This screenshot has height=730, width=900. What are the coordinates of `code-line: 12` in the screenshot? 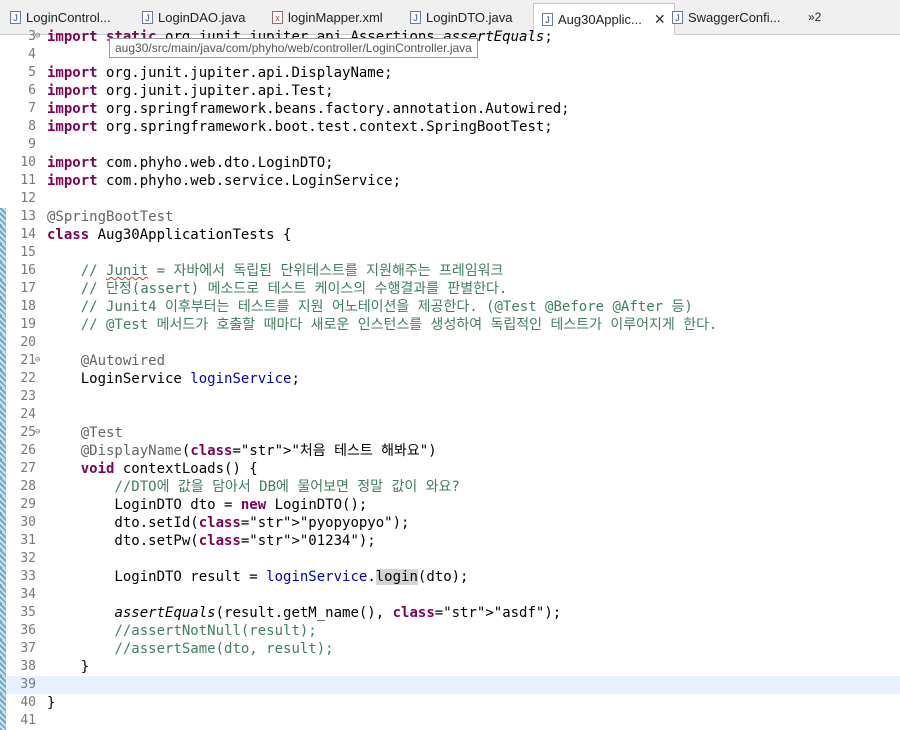 It's located at (450, 199).